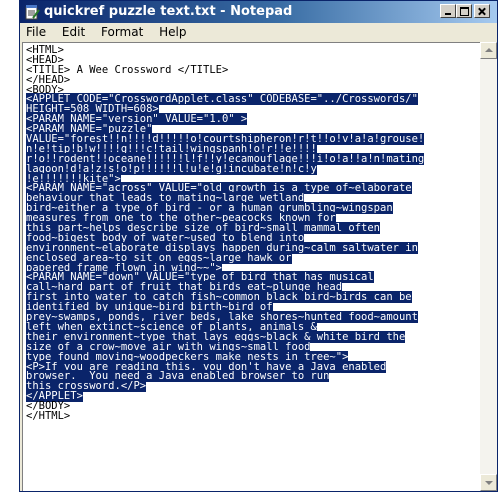  I want to click on text-line: </HTML>, so click(251, 415).